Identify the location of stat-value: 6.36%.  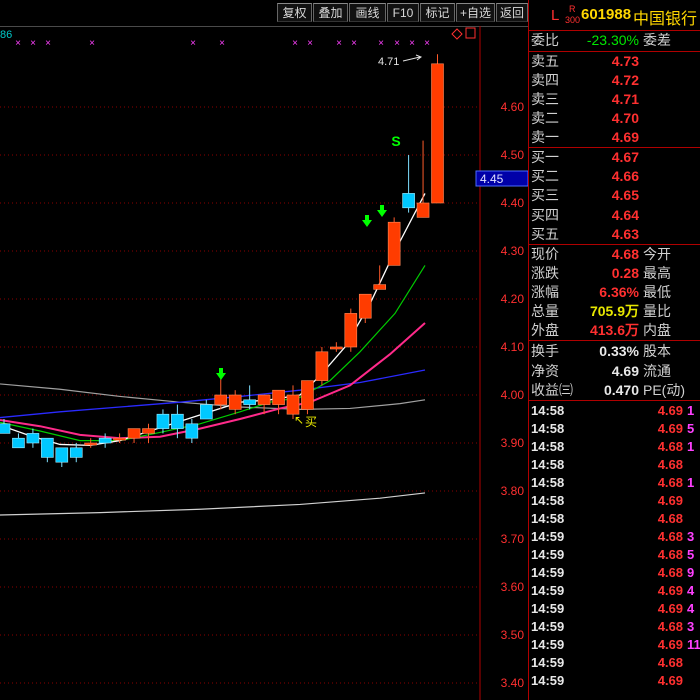
(619, 292).